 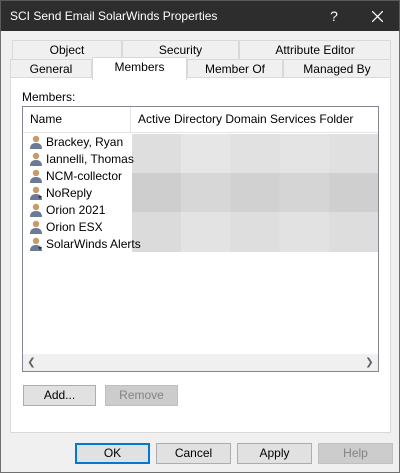 I want to click on ok-button: OK, so click(x=112, y=453).